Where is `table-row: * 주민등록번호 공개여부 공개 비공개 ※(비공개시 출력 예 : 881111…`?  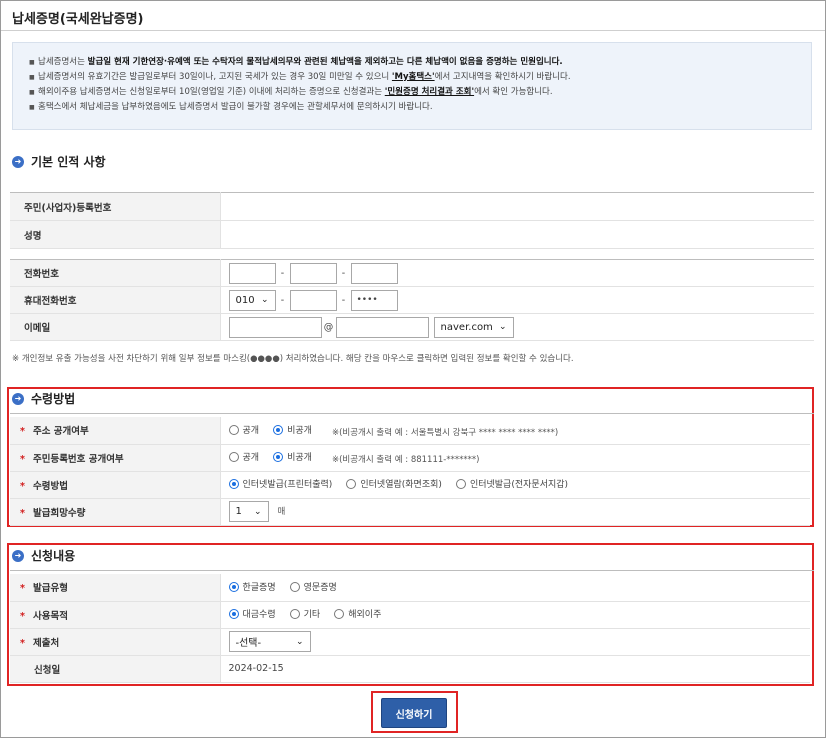 table-row: * 주민등록번호 공개여부 공개 비공개 ※(비공개시 출력 예 : 881111… is located at coordinates (410, 458).